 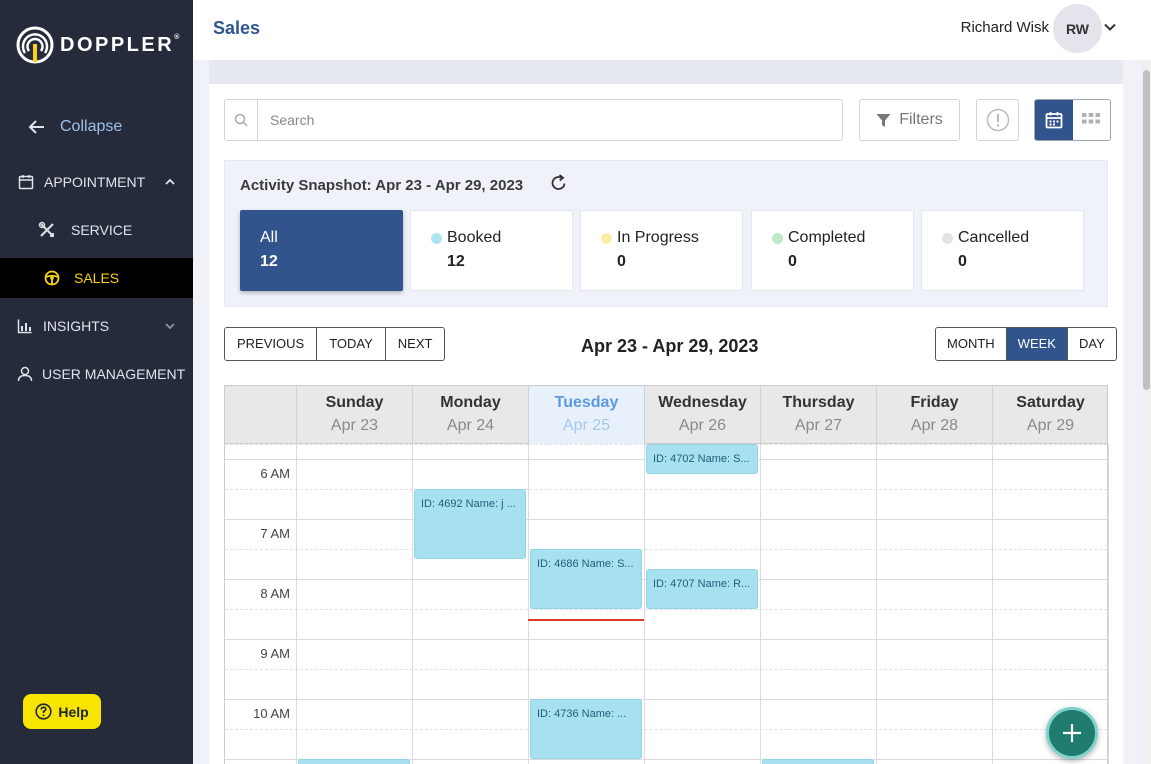 I want to click on user-icon, so click(x=25, y=374).